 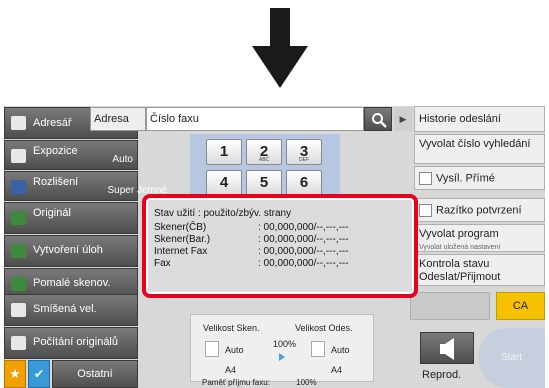 I want to click on recall-search-button: Vyvolat číslo vyhledání, so click(x=479, y=149).